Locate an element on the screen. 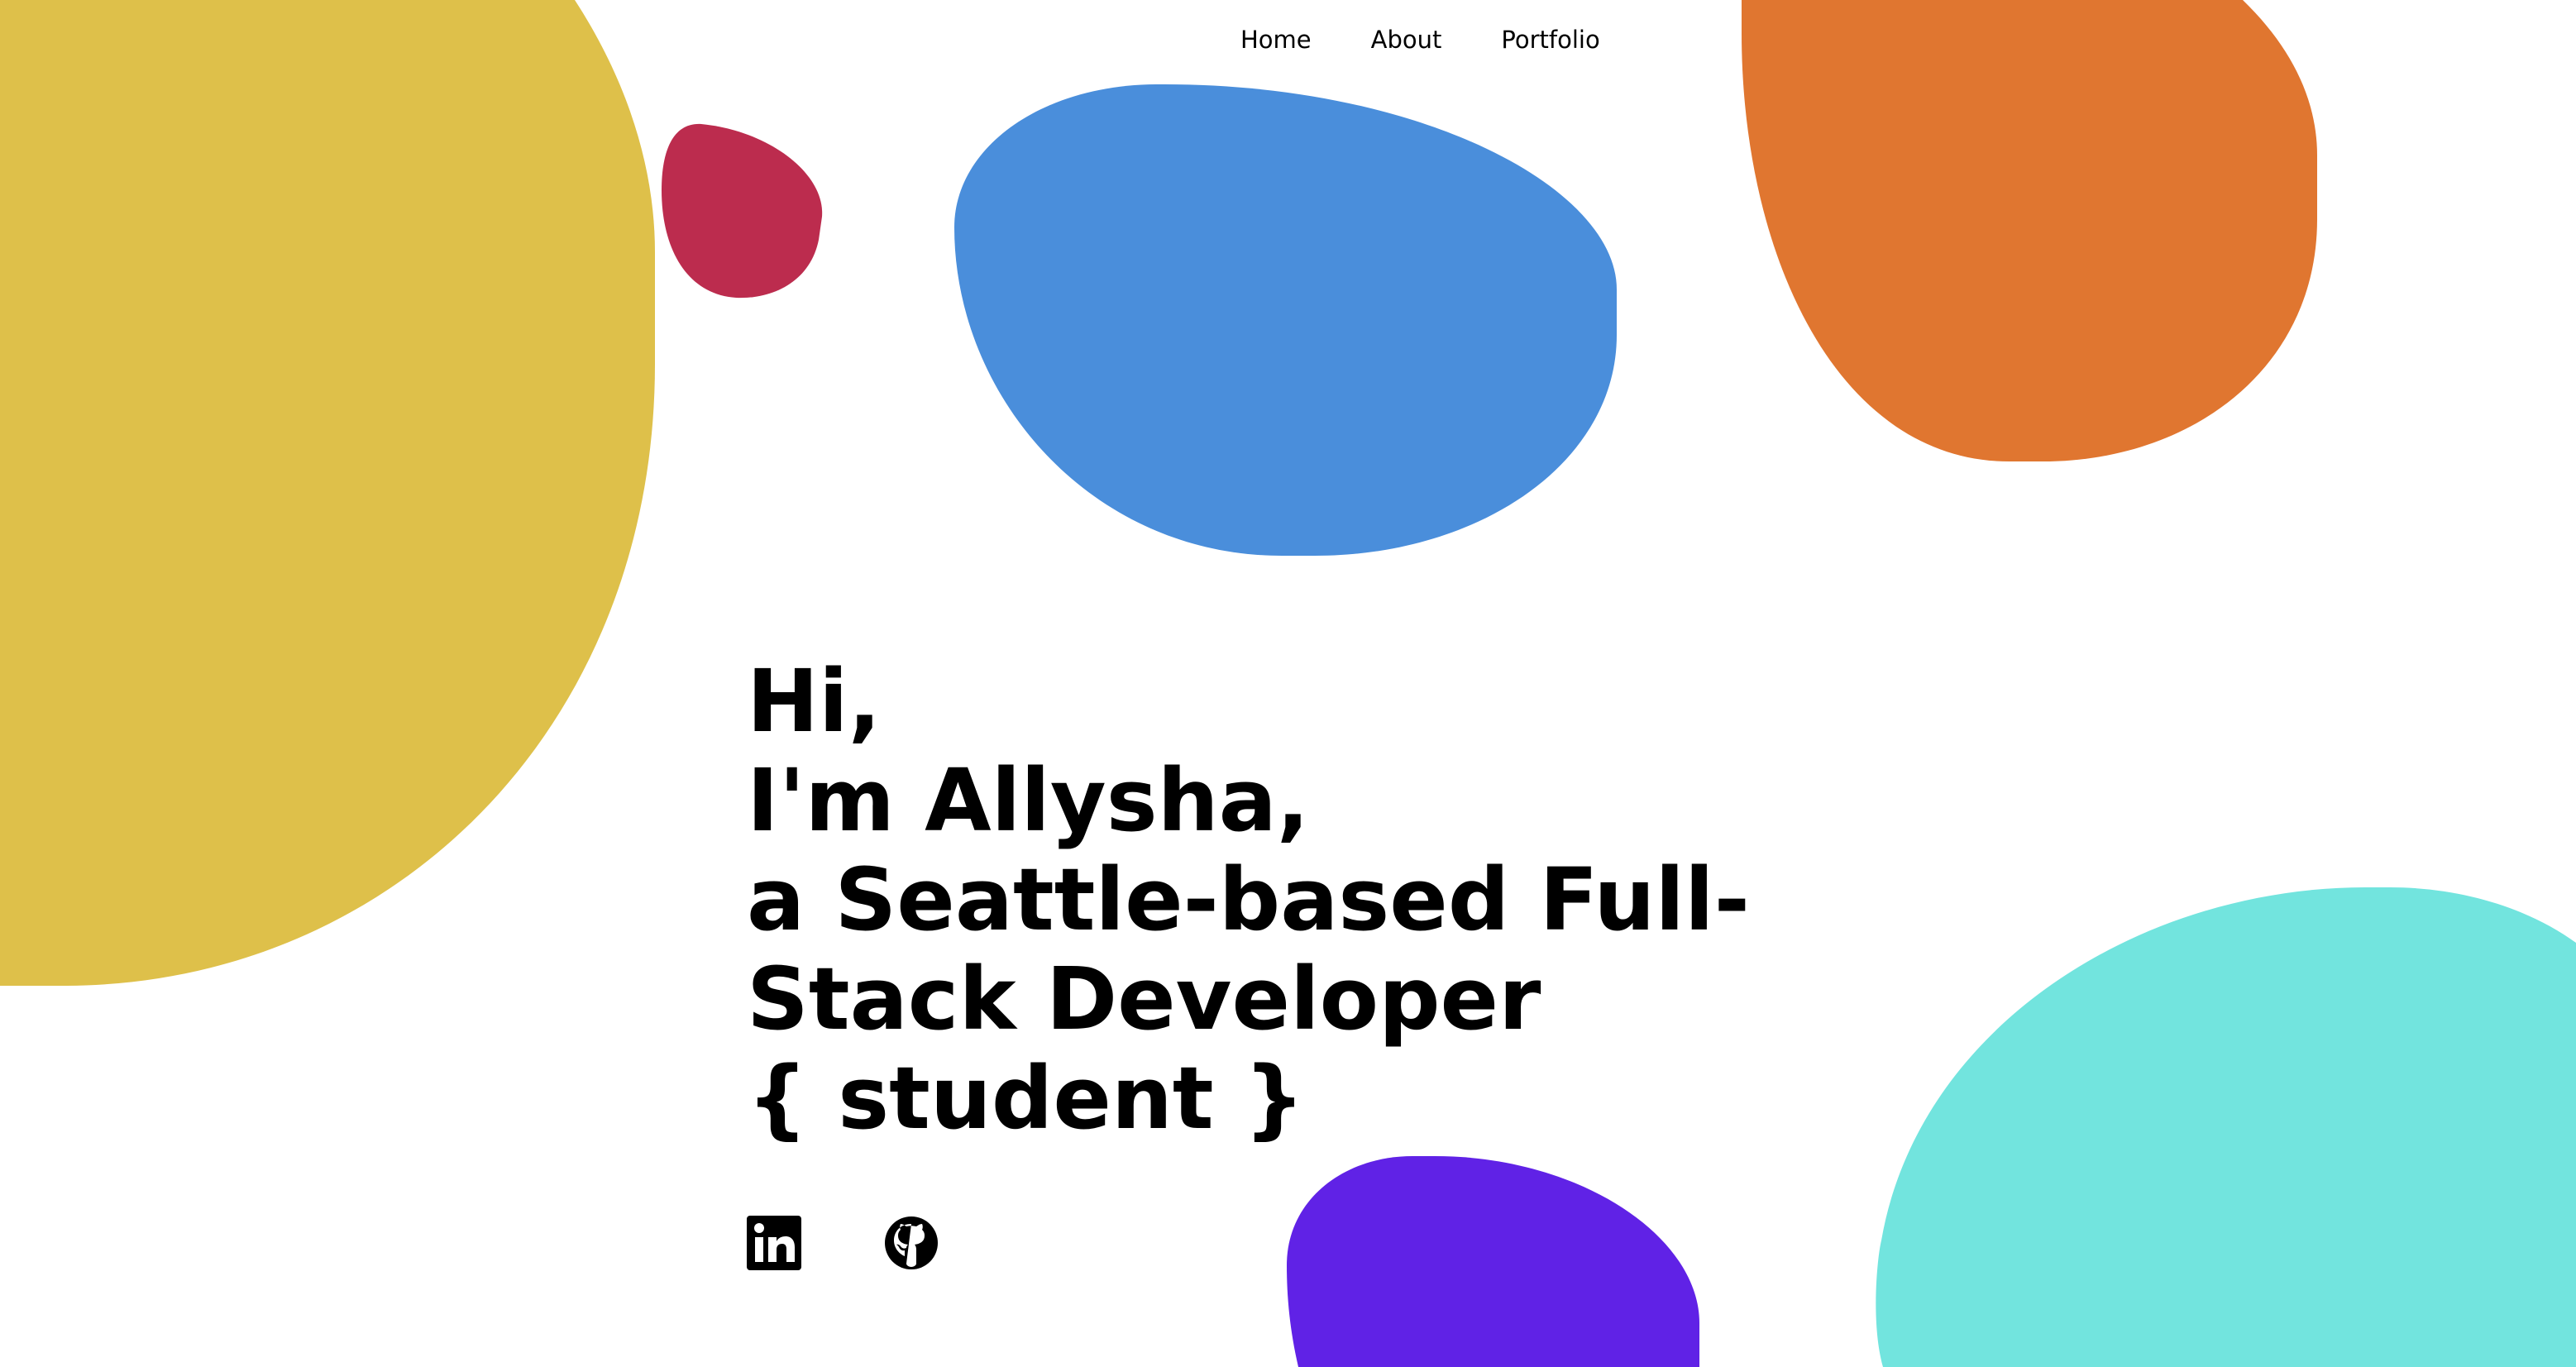  blue-blob is located at coordinates (1285, 320).